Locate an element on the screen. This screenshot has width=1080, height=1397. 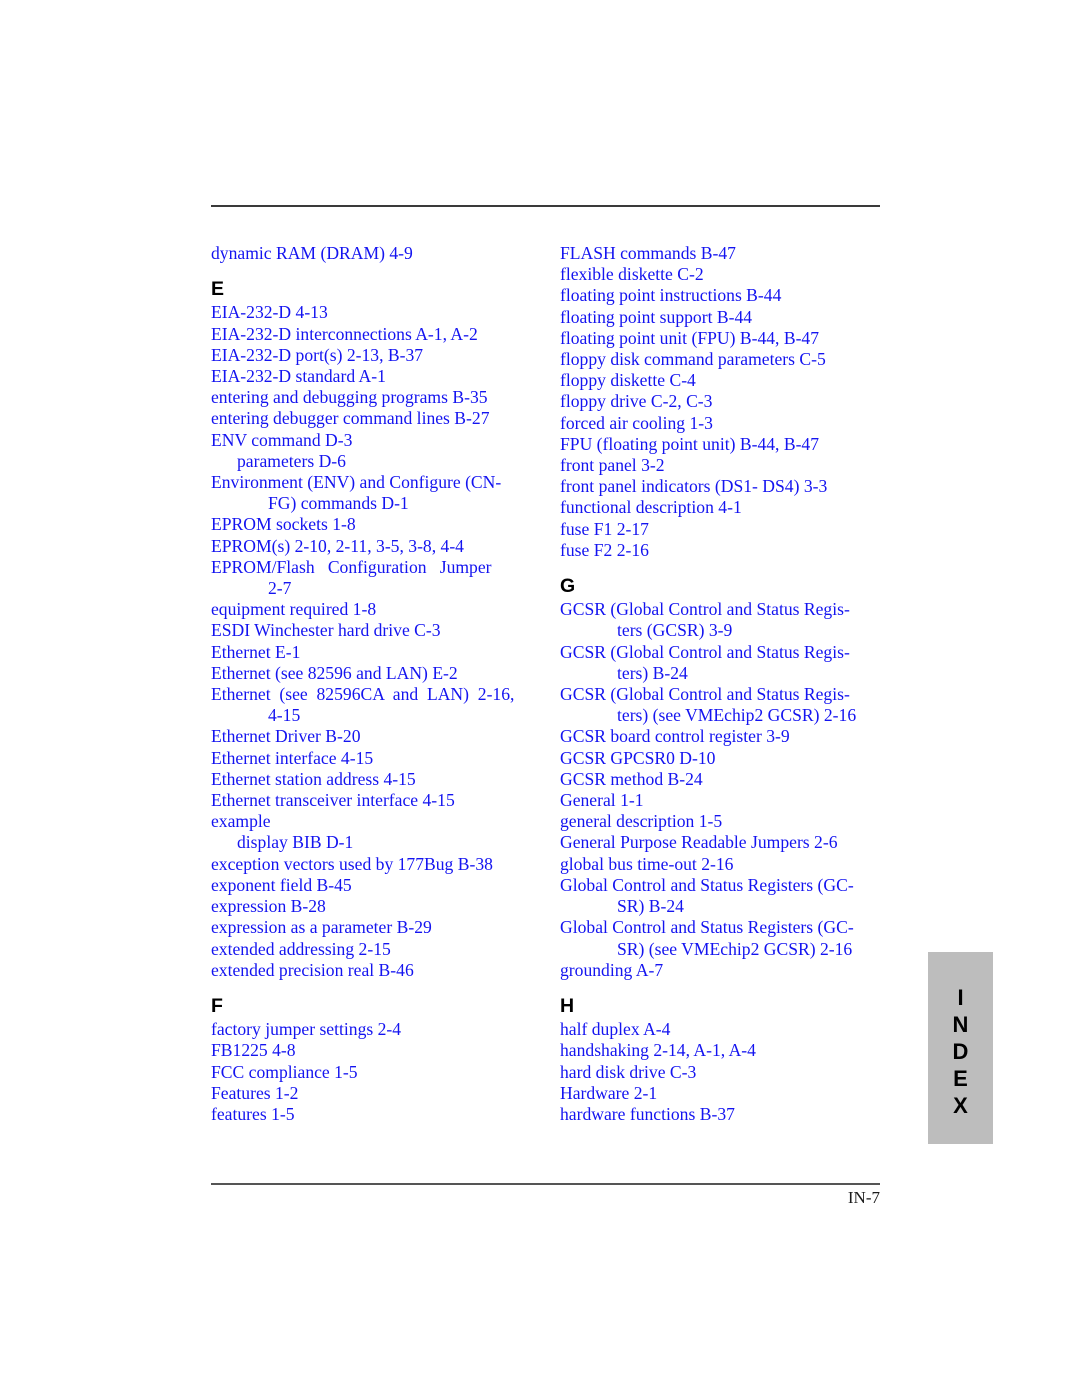
index-entry: hardware functions B-37 is located at coordinates (647, 1113).